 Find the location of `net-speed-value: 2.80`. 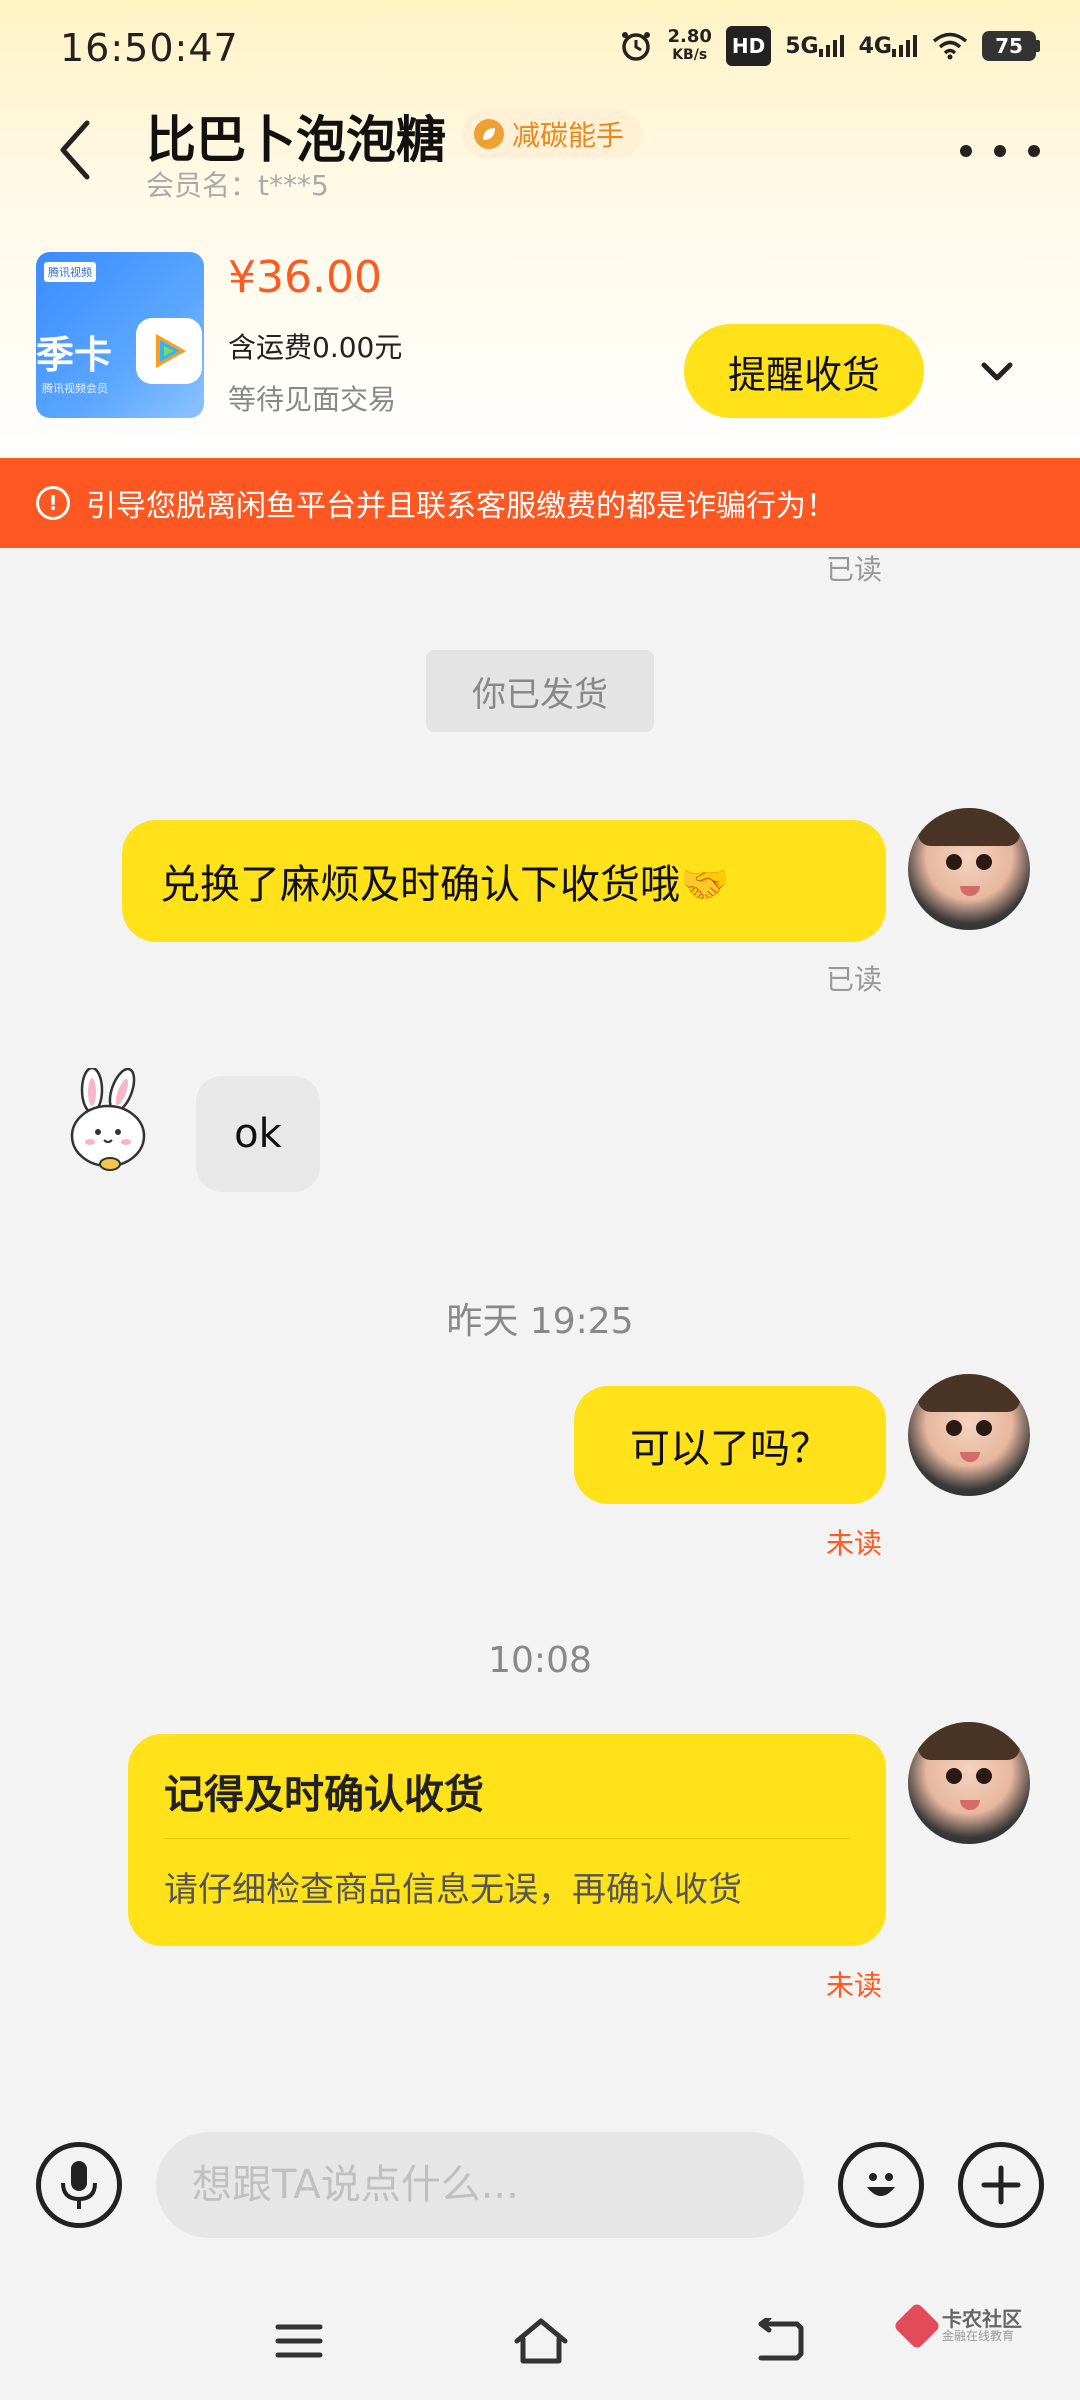

net-speed-value: 2.80 is located at coordinates (689, 36).